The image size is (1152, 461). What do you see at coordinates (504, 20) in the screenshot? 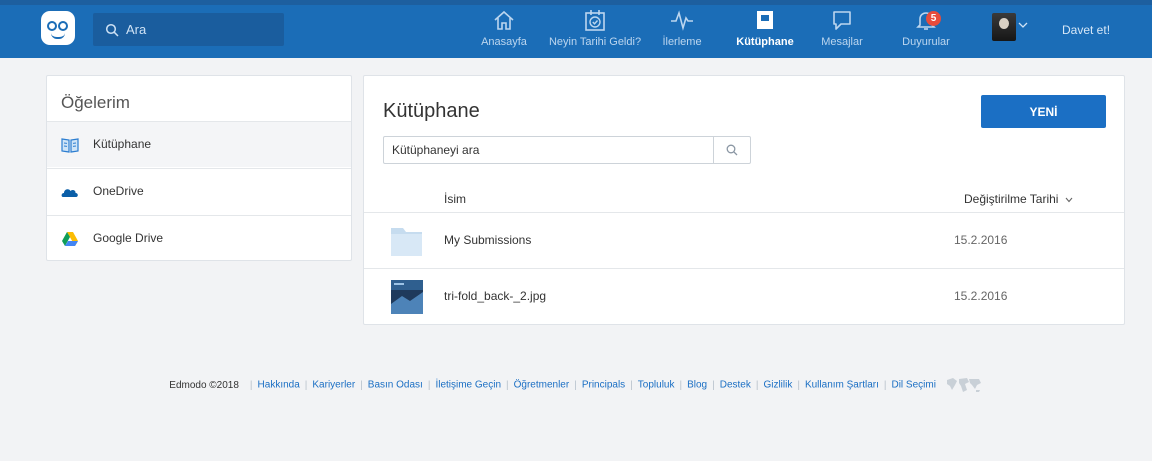
I see `home-icon` at bounding box center [504, 20].